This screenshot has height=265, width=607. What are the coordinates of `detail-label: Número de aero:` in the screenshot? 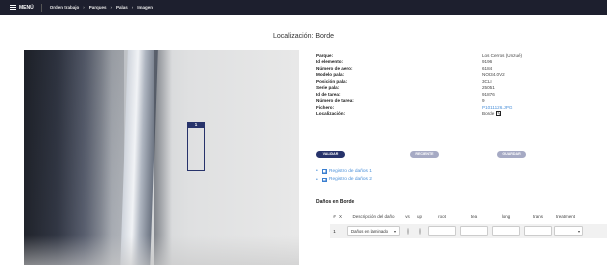 It's located at (334, 68).